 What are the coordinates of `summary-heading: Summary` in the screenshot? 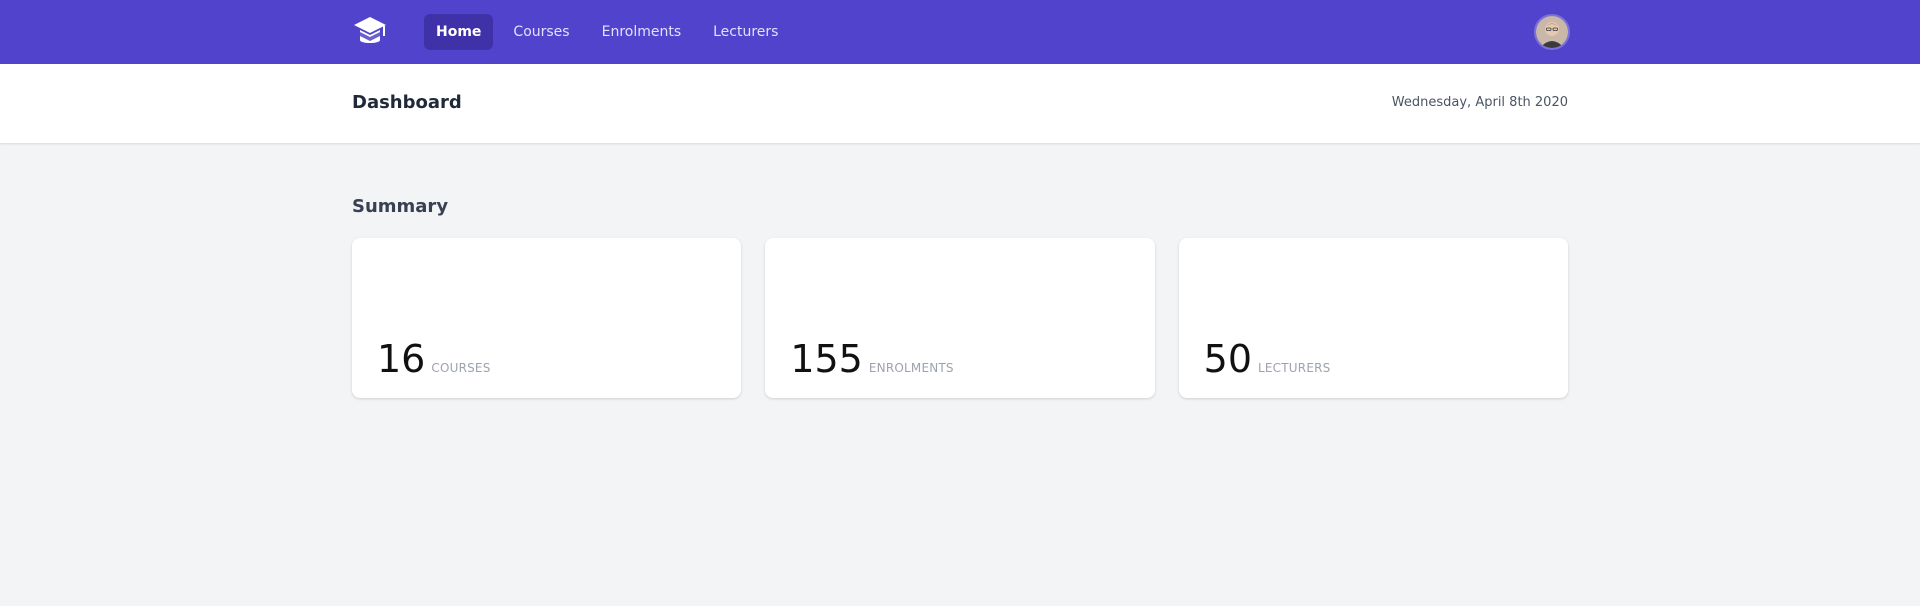 It's located at (400, 206).